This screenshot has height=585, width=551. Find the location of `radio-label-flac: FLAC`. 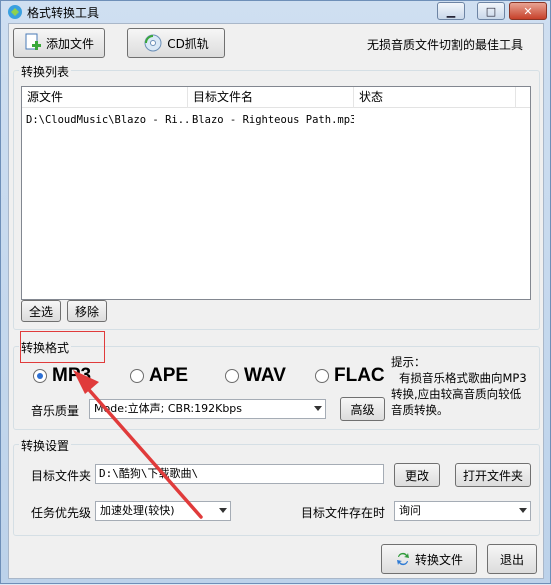

radio-label-flac: FLAC is located at coordinates (359, 375).